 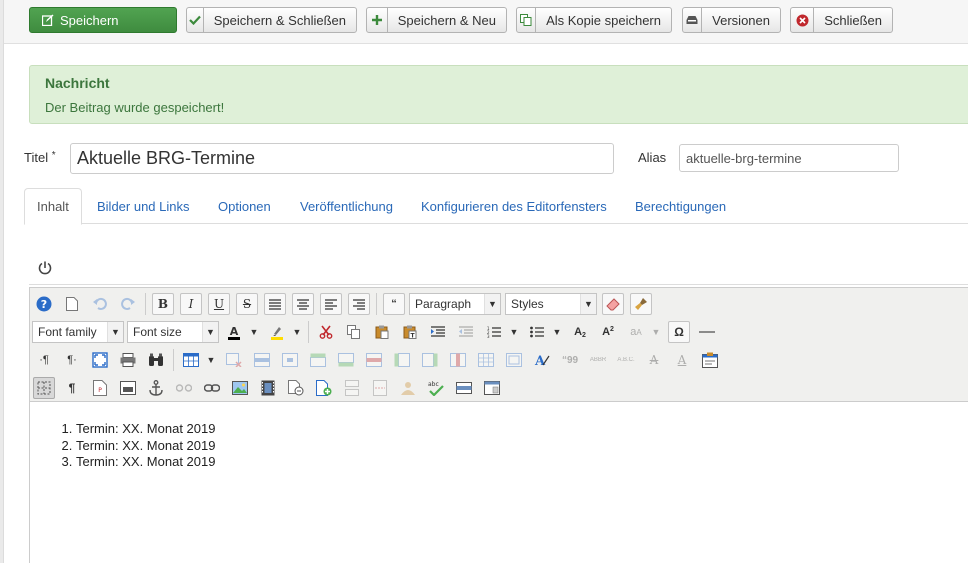 What do you see at coordinates (394, 304) in the screenshot?
I see `blockquote-icon: “` at bounding box center [394, 304].